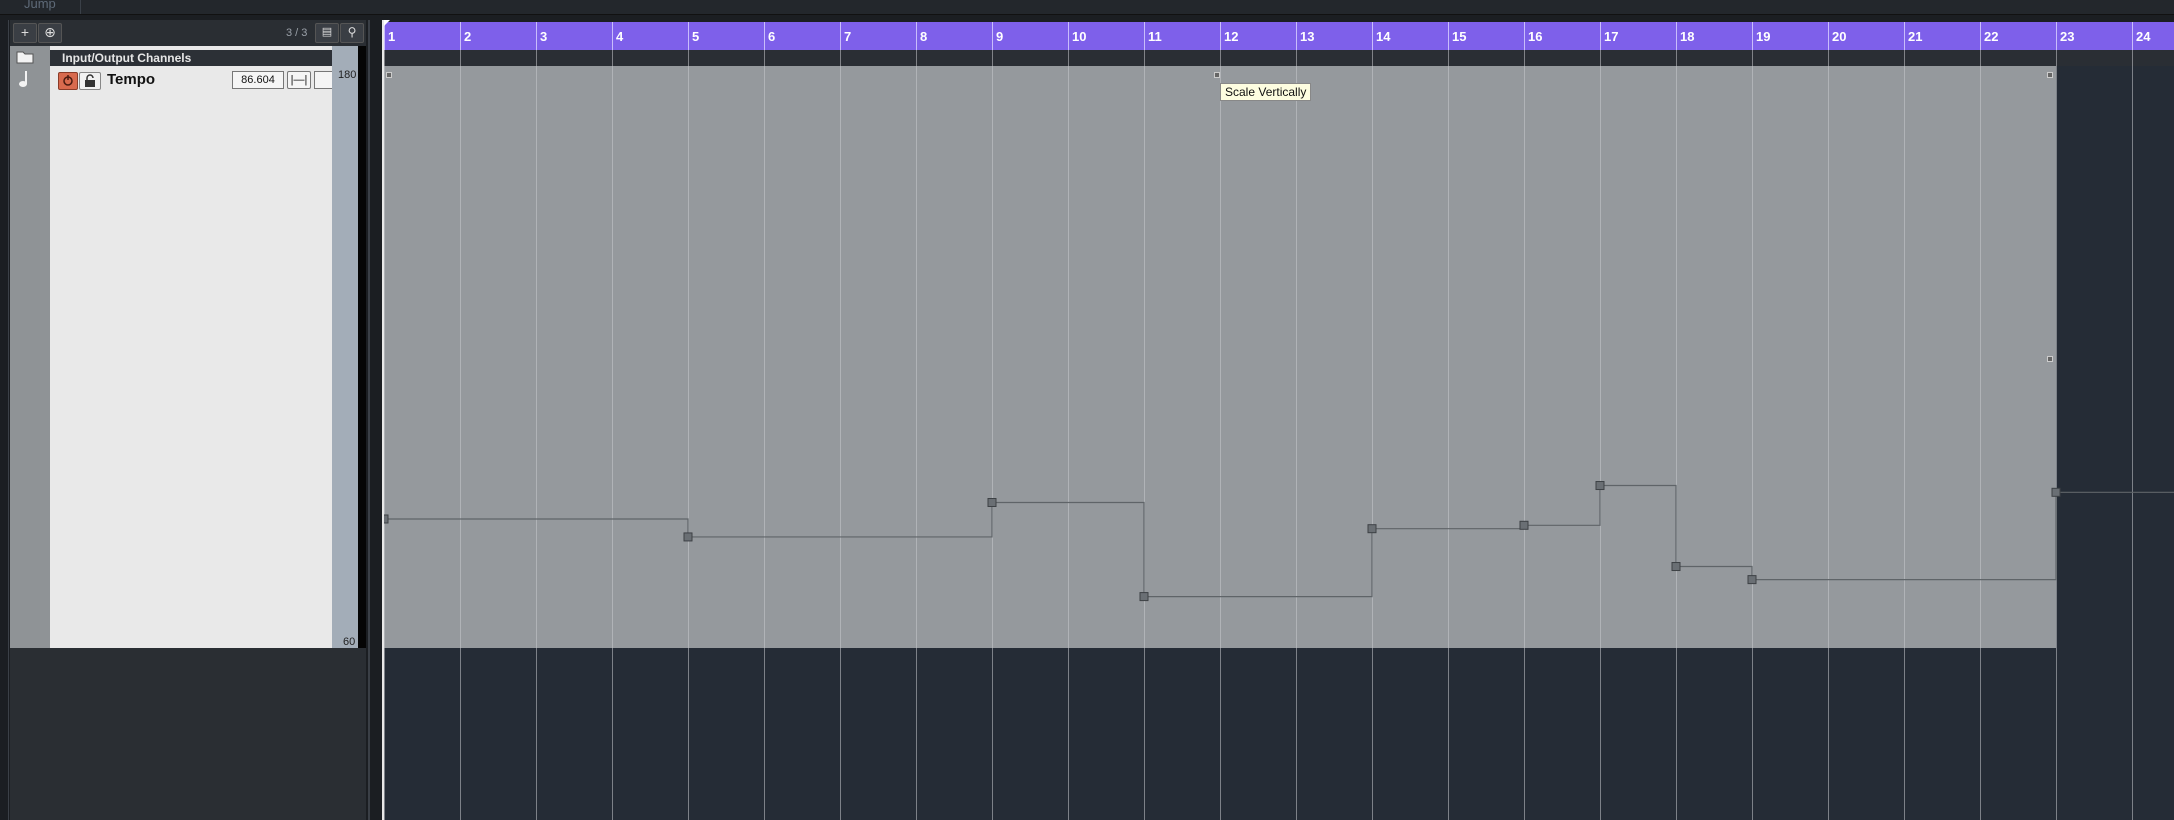 This screenshot has height=820, width=2174. Describe the element at coordinates (131, 79) in the screenshot. I see `tempo-track-name: Tempo` at that location.